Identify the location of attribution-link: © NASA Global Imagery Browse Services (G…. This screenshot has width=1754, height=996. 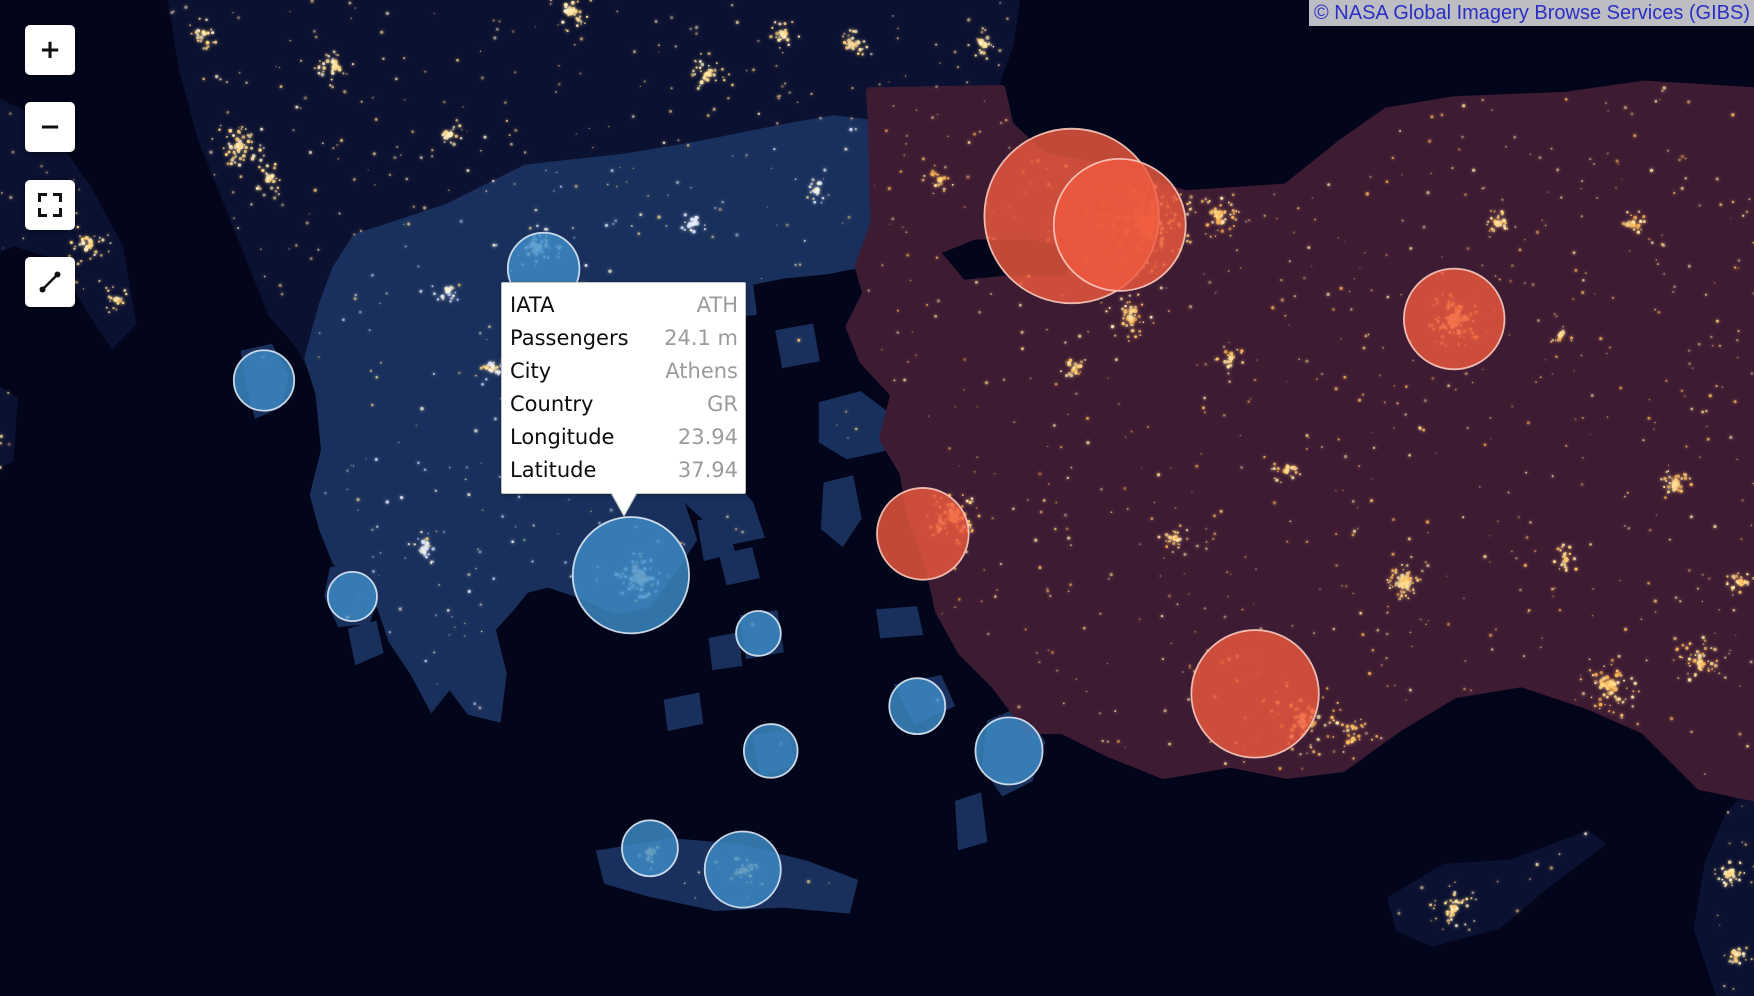
(1532, 13).